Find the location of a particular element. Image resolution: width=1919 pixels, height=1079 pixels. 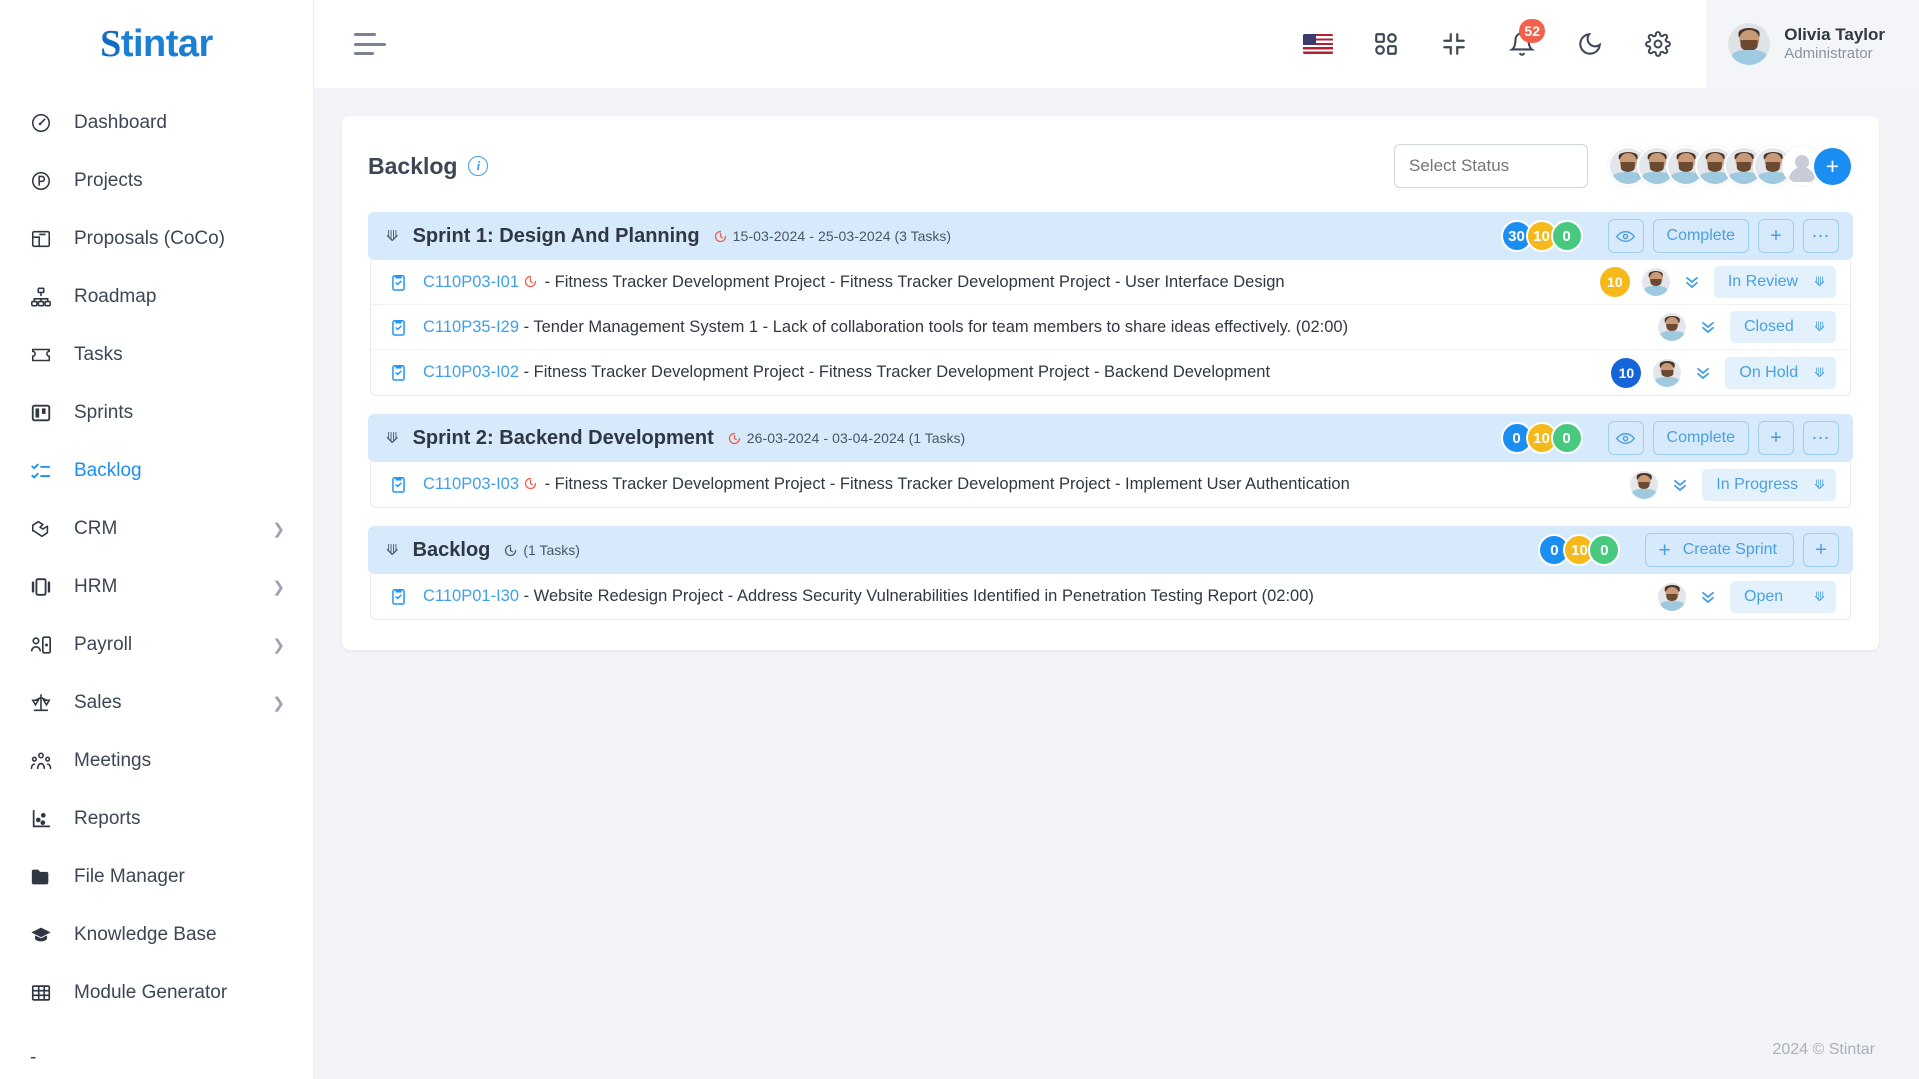

graduation-cap-icon is located at coordinates (45, 935).